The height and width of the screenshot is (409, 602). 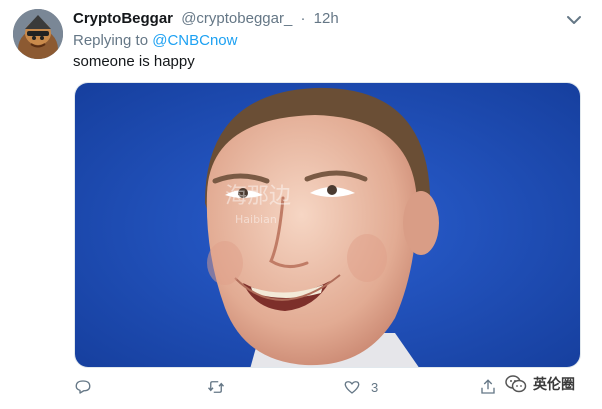 What do you see at coordinates (326, 18) in the screenshot?
I see `tweet-time: 12h` at bounding box center [326, 18].